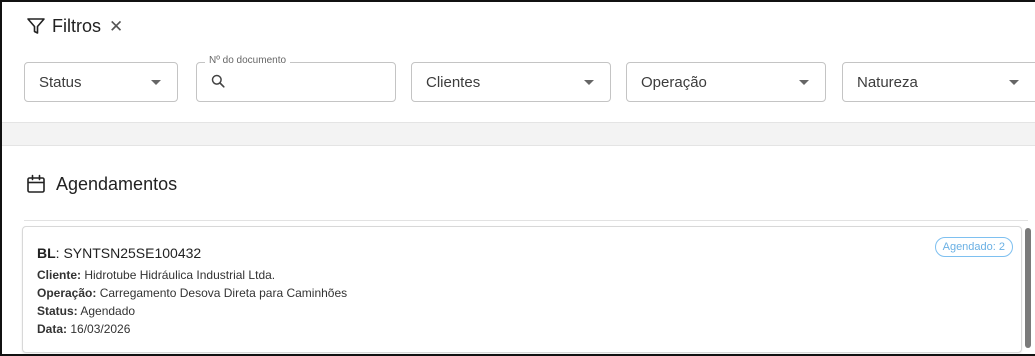 The image size is (1035, 356). What do you see at coordinates (218, 81) in the screenshot?
I see `search-icon` at bounding box center [218, 81].